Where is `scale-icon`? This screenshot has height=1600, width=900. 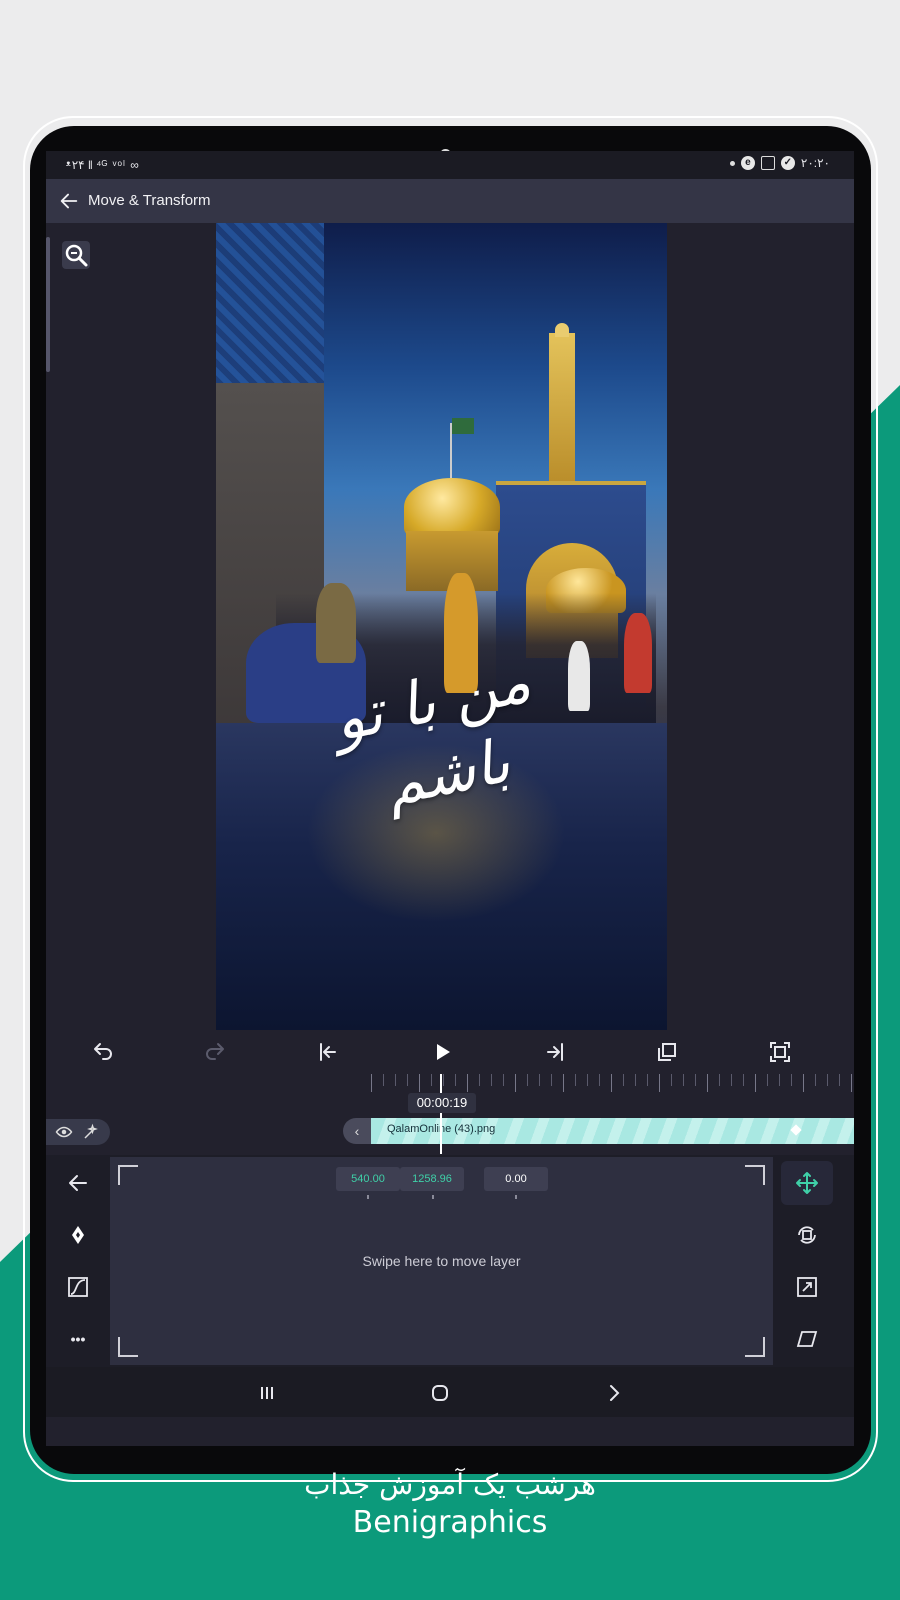 scale-icon is located at coordinates (807, 1287).